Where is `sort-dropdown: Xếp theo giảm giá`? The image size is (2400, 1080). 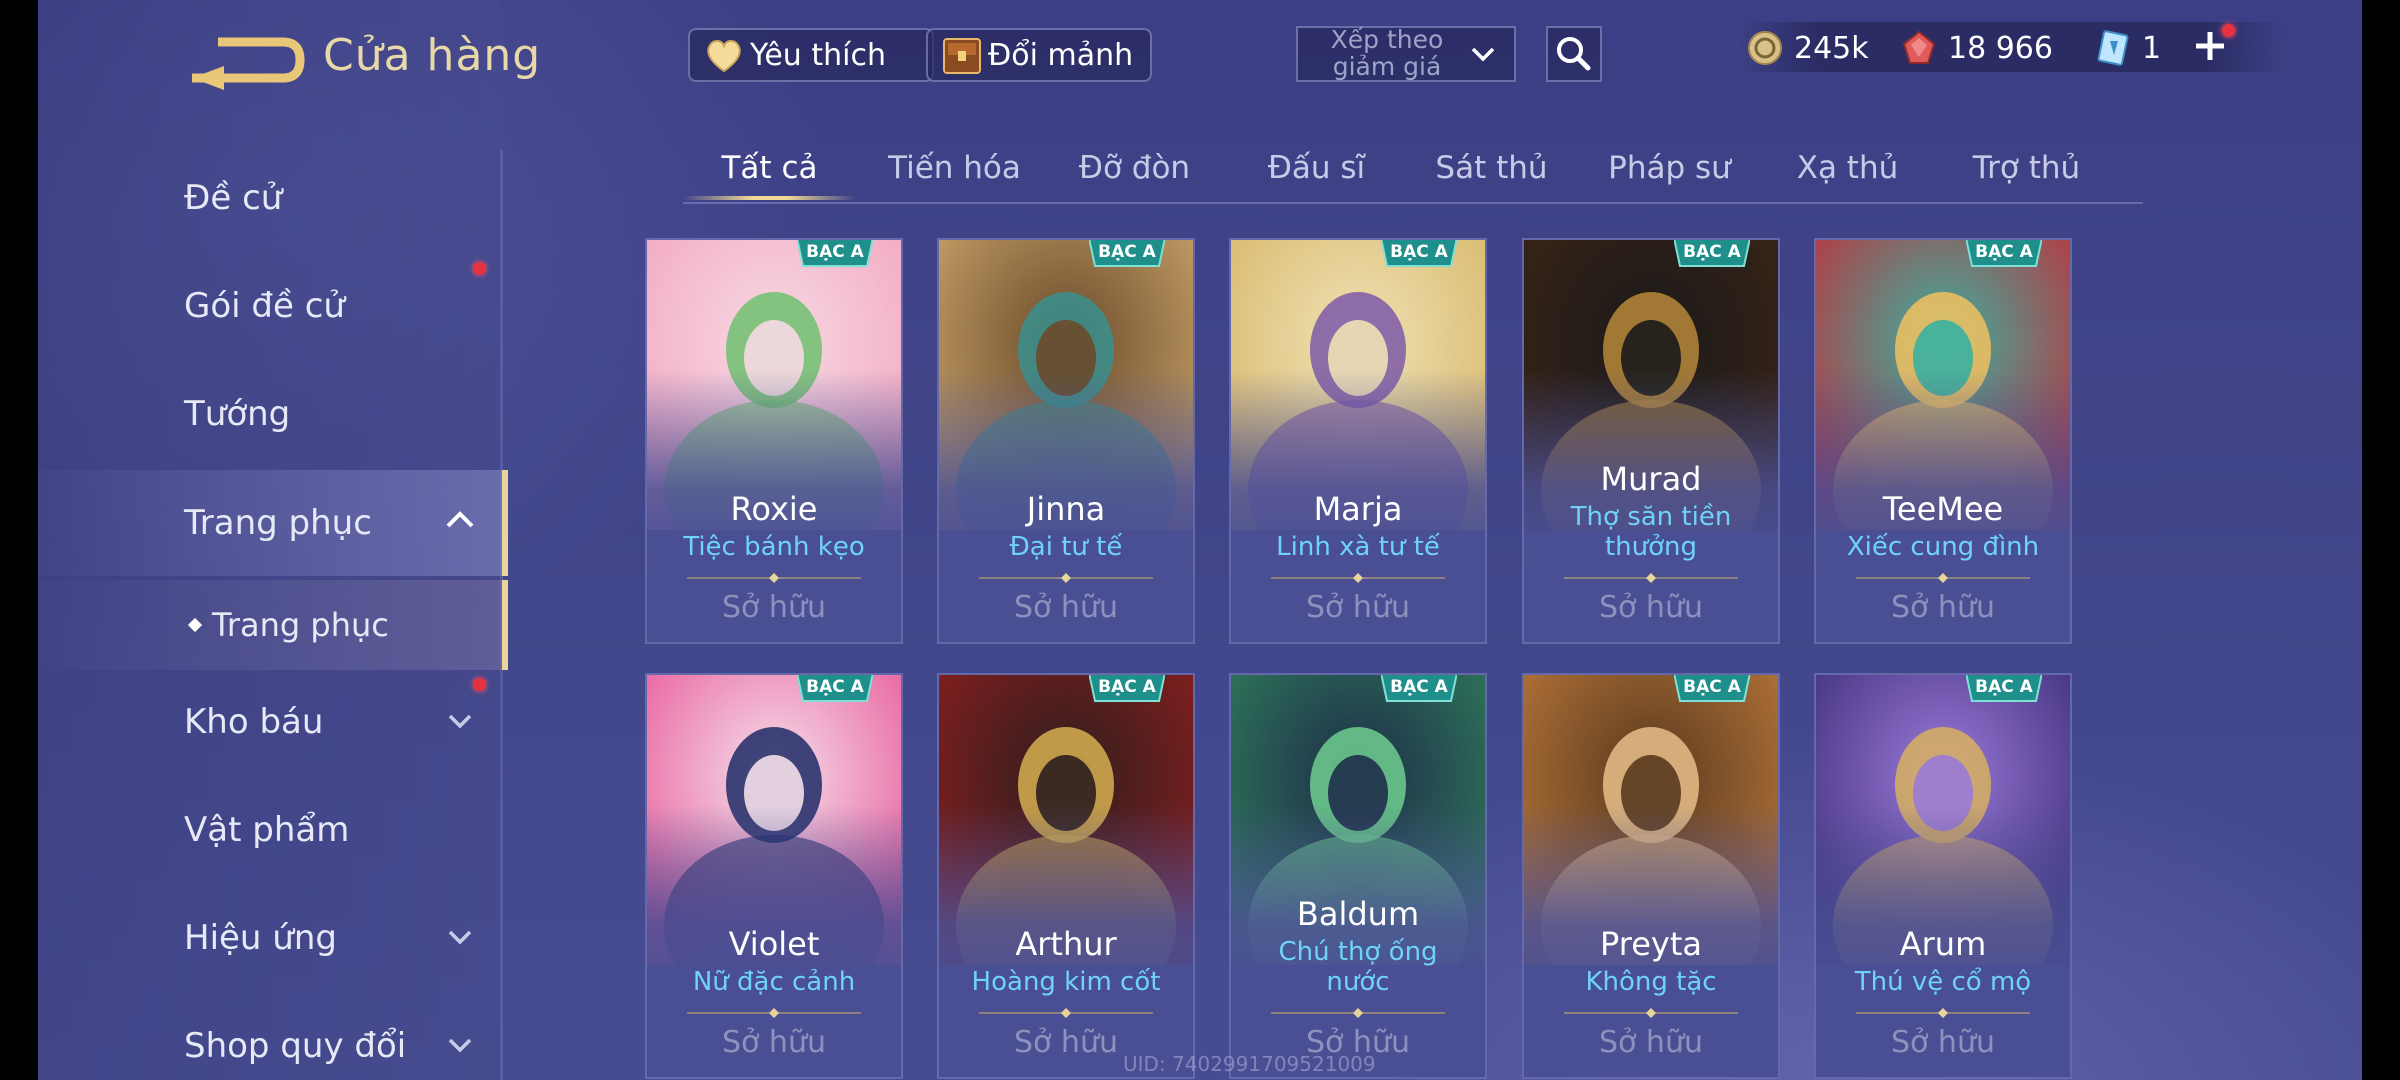 sort-dropdown: Xếp theo giảm giá is located at coordinates (1406, 54).